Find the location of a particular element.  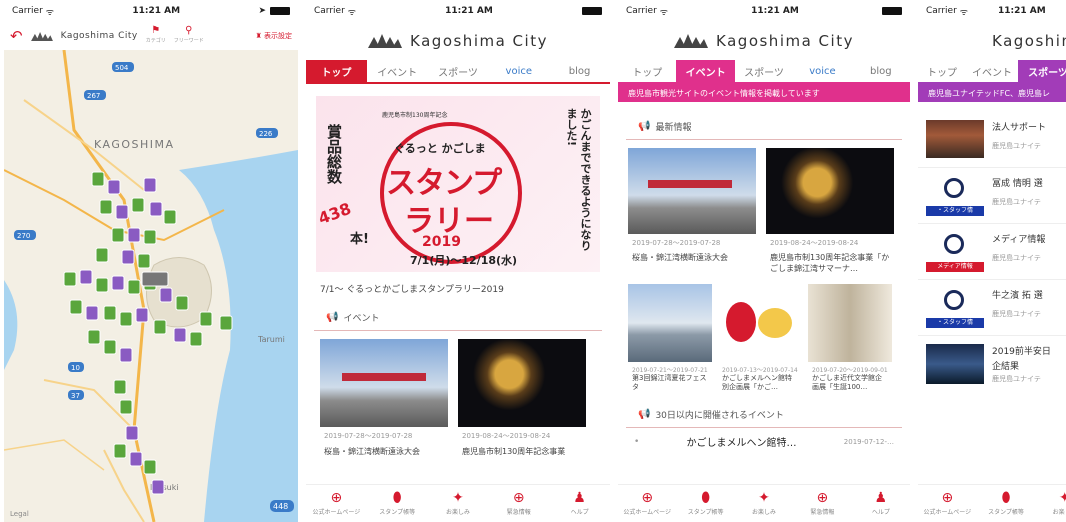

carrier-label: Carrier is located at coordinates (941, 11).